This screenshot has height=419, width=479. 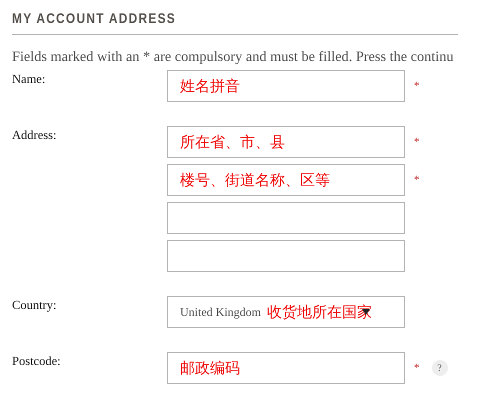 What do you see at coordinates (35, 305) in the screenshot?
I see `field-label: Country:` at bounding box center [35, 305].